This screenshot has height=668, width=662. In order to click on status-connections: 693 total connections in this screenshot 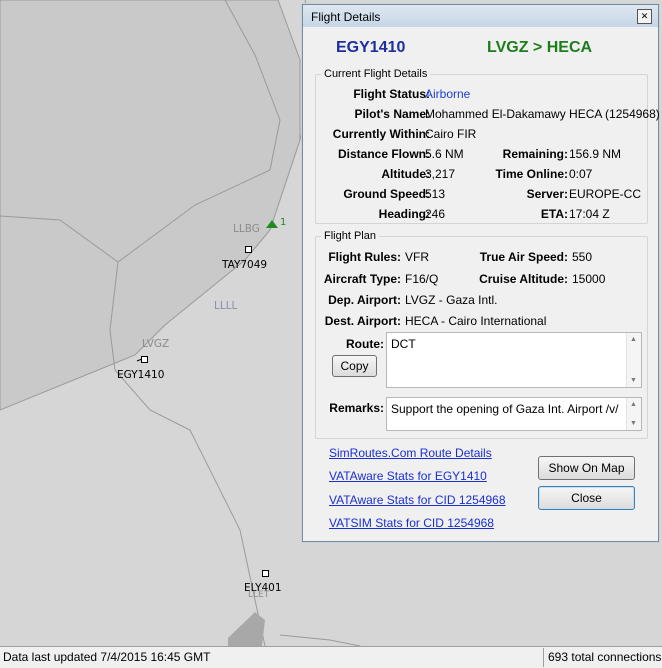, I will do `click(605, 657)`.